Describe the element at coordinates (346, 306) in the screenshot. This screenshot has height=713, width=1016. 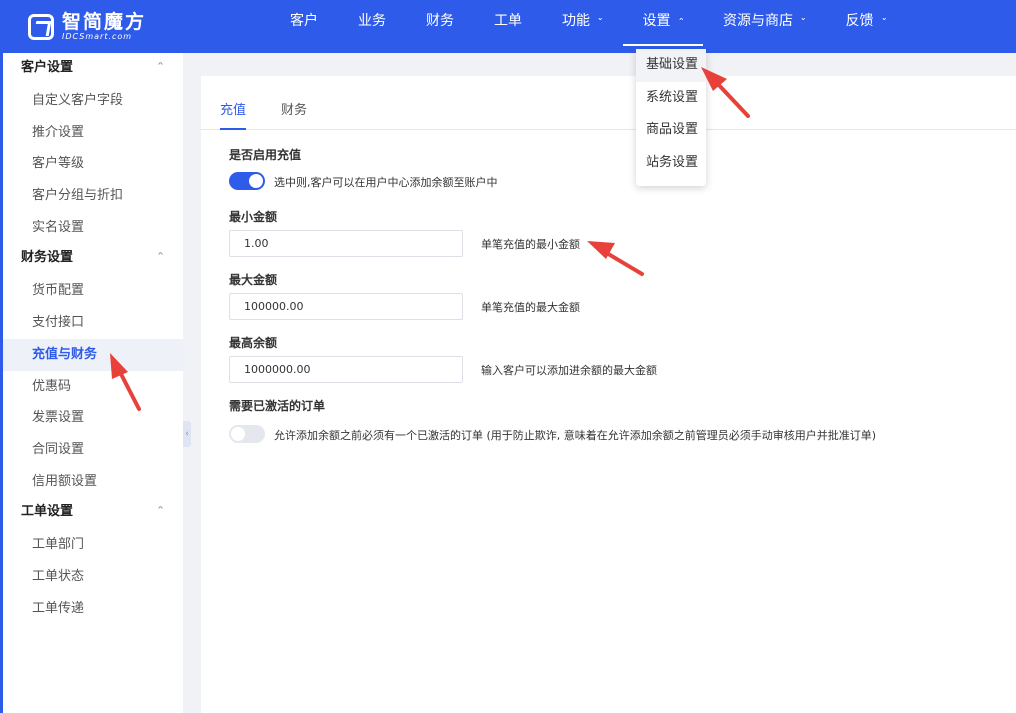
I see `max-amount-input` at that location.